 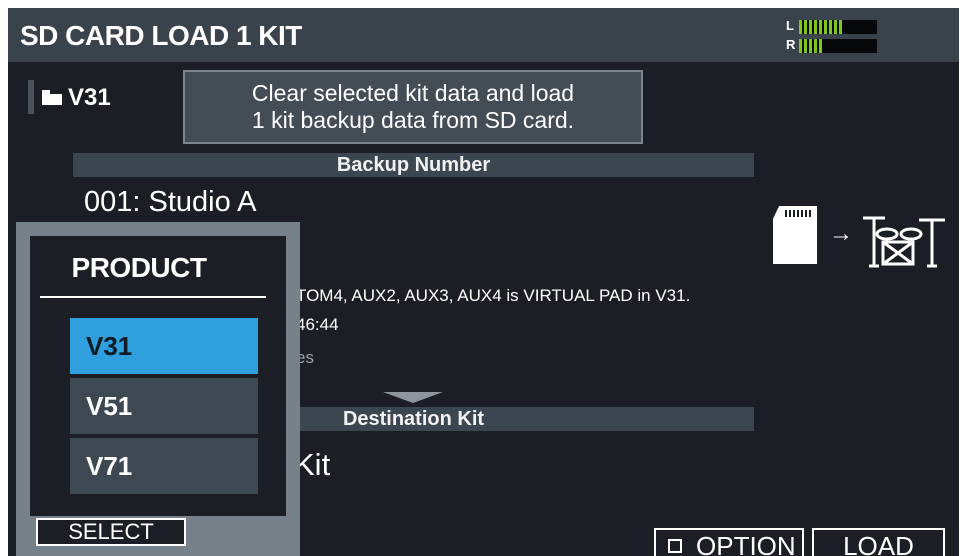 What do you see at coordinates (111, 532) in the screenshot?
I see `select-button: SELECT` at bounding box center [111, 532].